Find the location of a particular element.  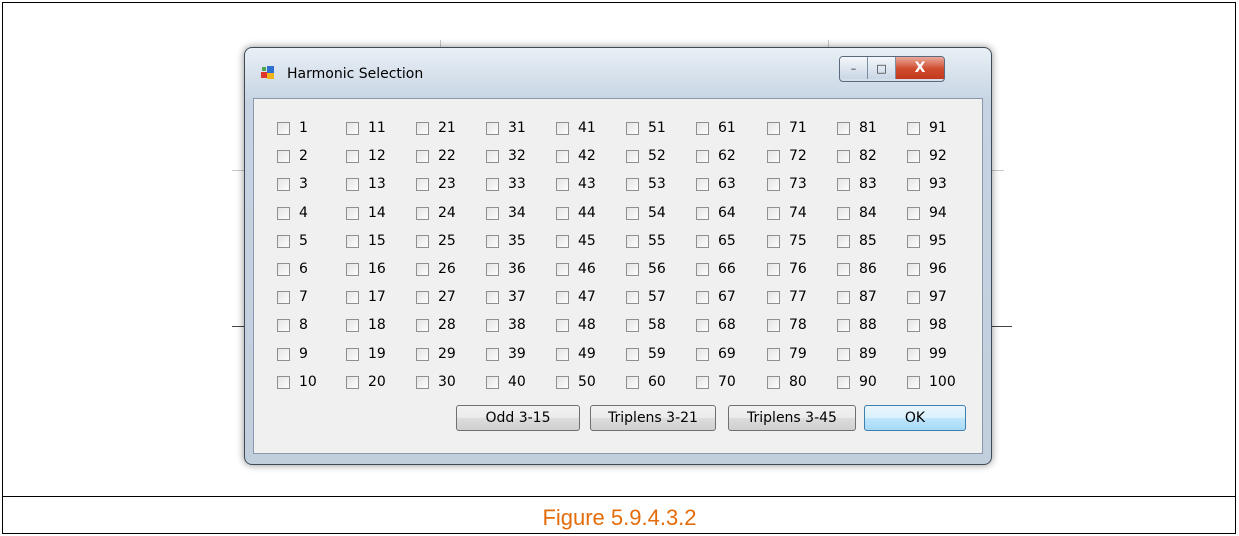

harmonic-checkbox-4: 4 is located at coordinates (292, 213).